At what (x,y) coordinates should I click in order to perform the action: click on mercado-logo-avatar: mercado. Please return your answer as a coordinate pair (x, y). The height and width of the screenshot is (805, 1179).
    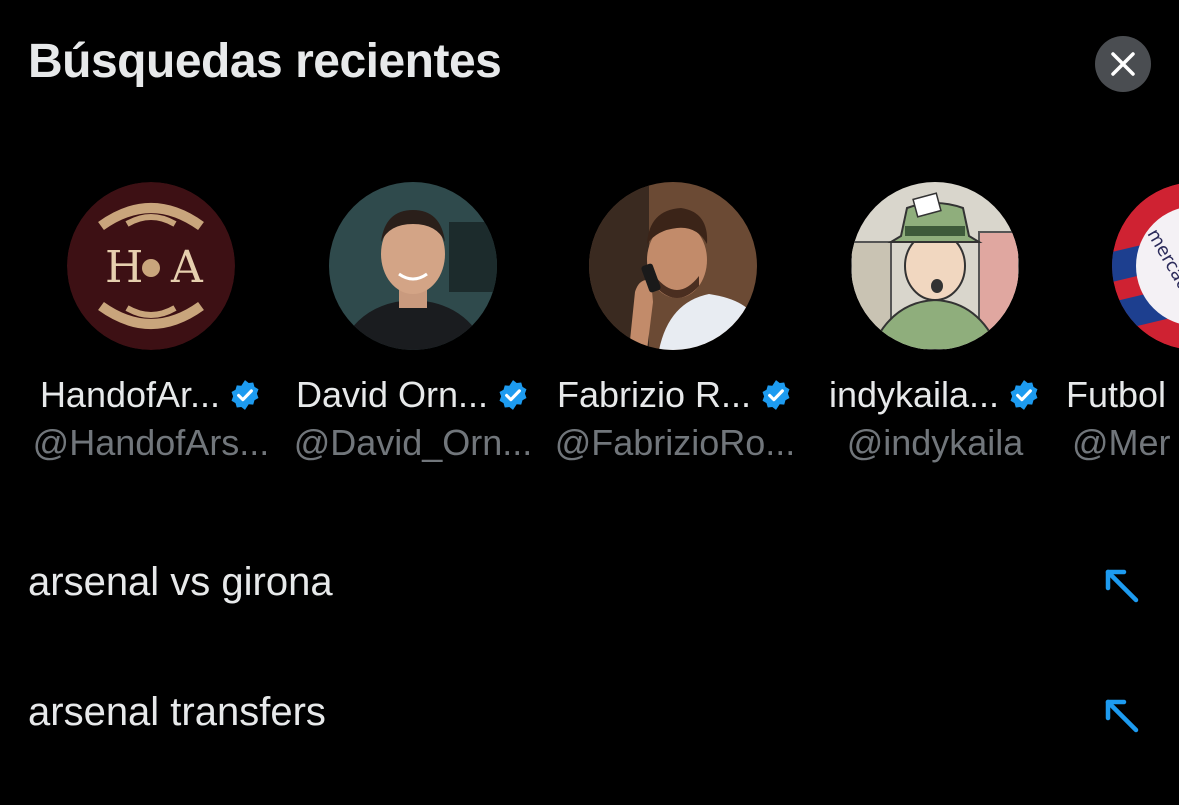
    Looking at the image, I should click on (1145, 266).